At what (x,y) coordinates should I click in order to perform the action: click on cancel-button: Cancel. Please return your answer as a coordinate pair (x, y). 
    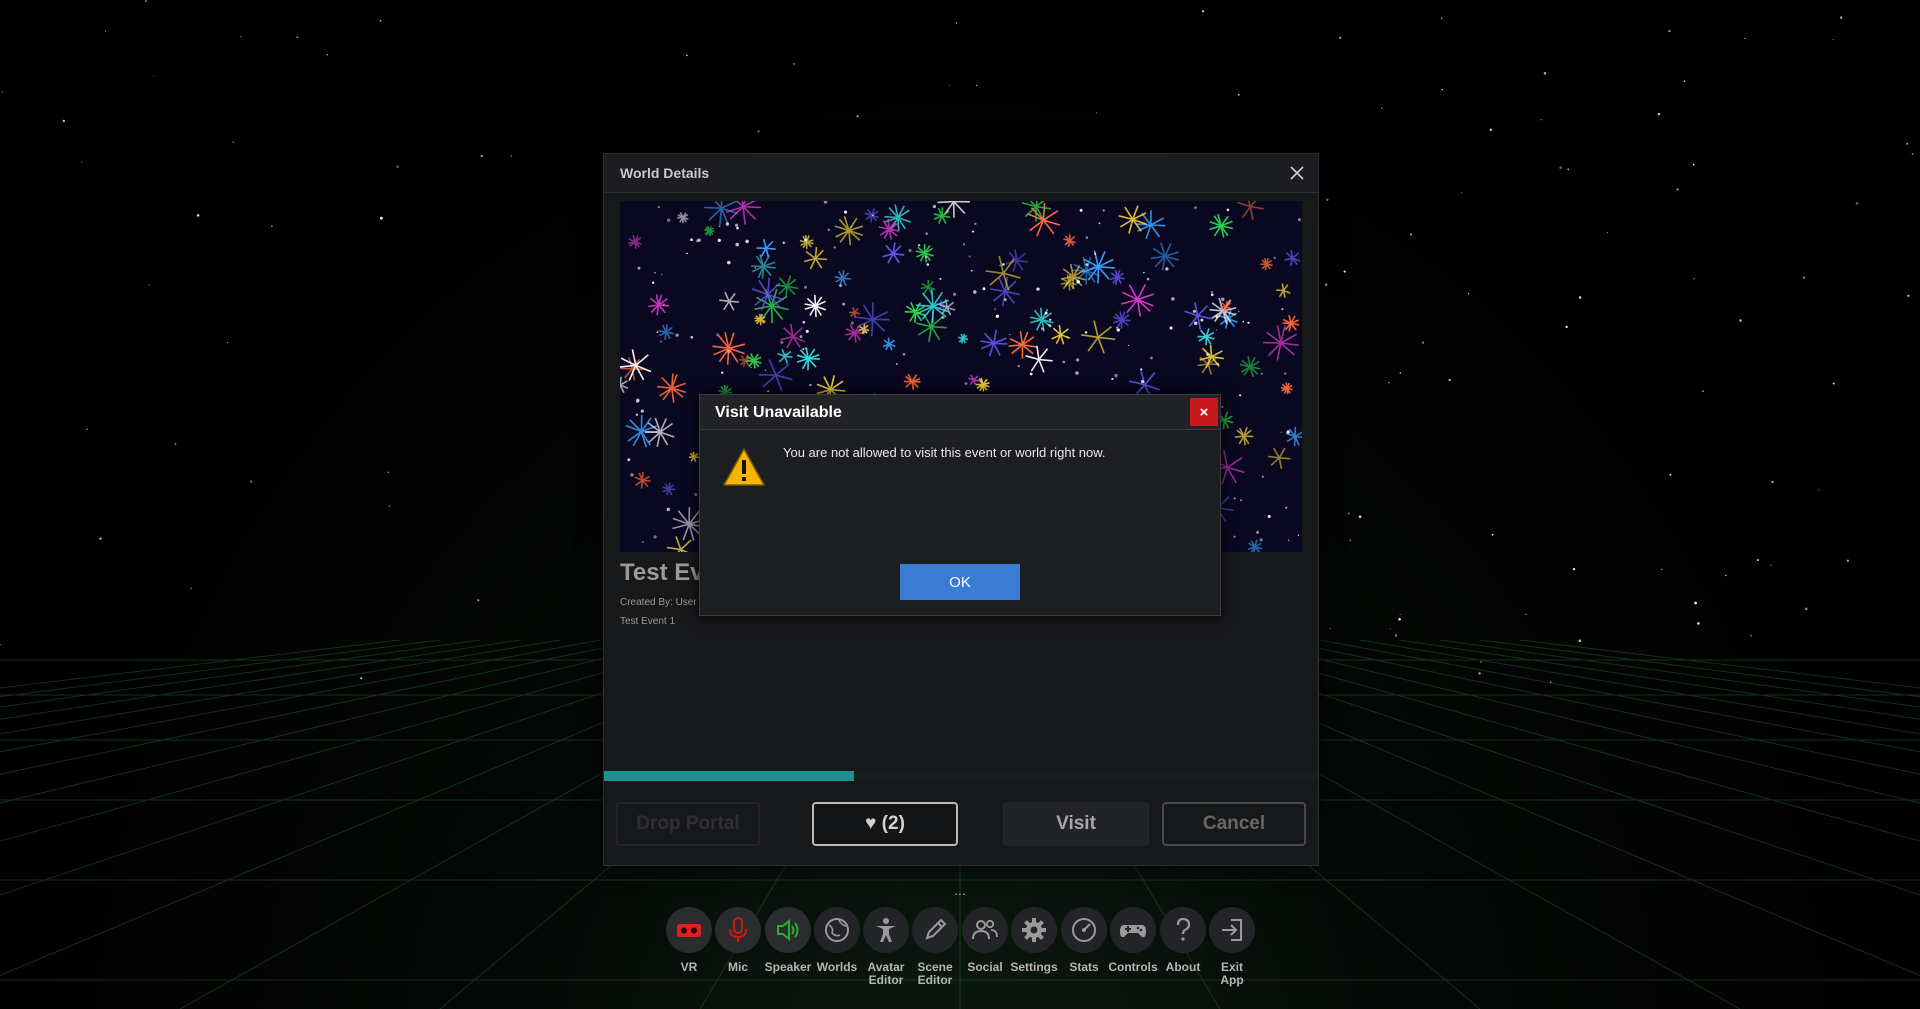
    Looking at the image, I should click on (1234, 824).